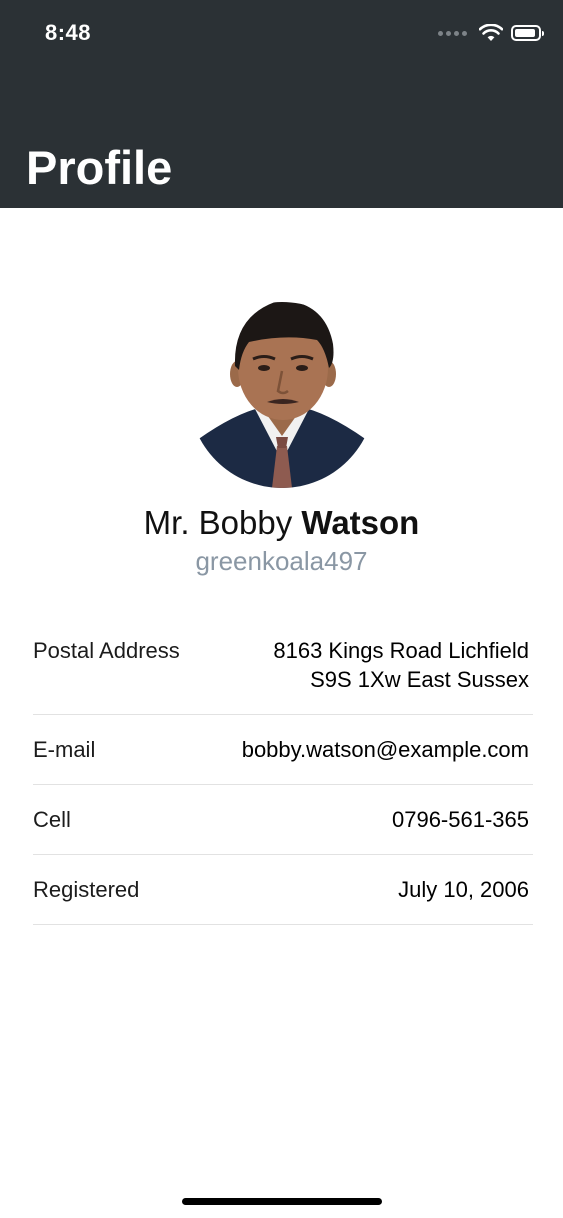 This screenshot has height=1218, width=563. What do you see at coordinates (282, 395) in the screenshot?
I see `avatar` at bounding box center [282, 395].